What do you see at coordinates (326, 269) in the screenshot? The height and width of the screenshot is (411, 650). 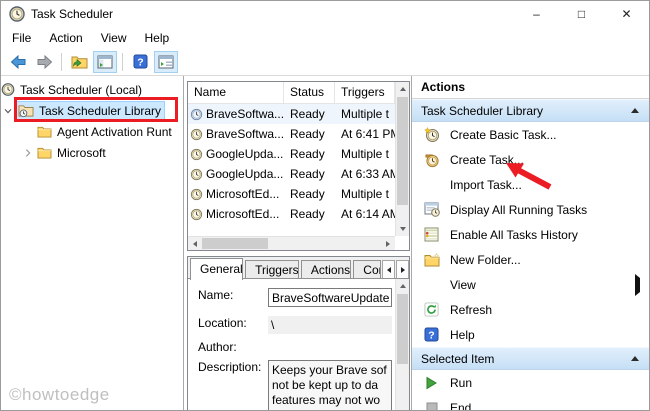 I see `tab-actions: Actions` at bounding box center [326, 269].